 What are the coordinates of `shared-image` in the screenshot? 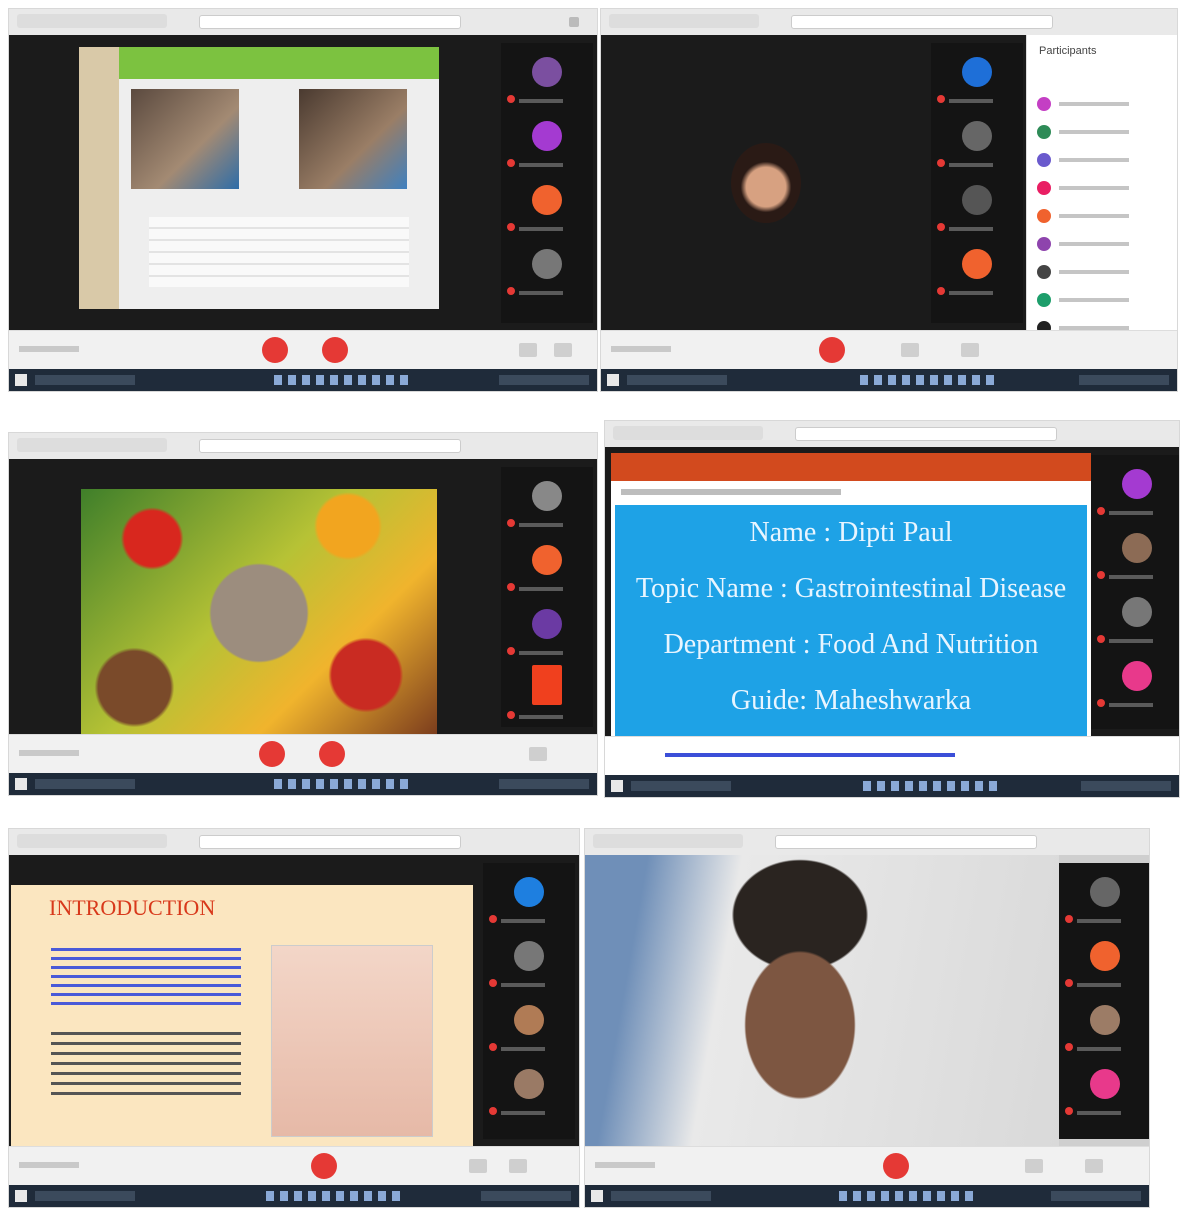 It's located at (259, 613).